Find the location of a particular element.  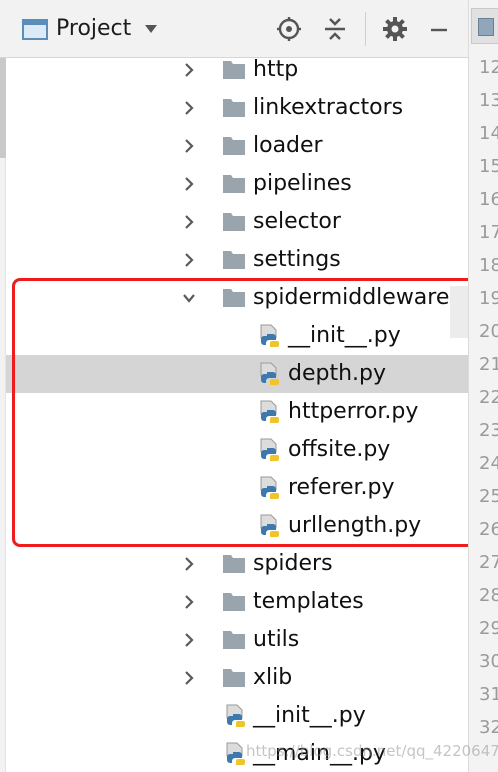

line-number: 27 is located at coordinates (488, 562).